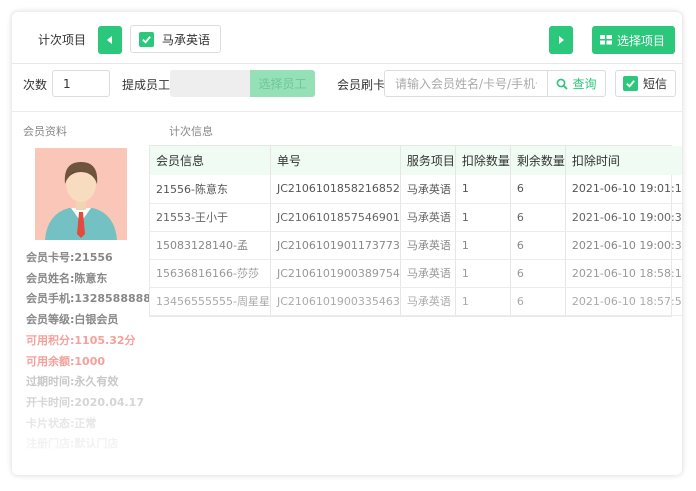 Image resolution: width=696 pixels, height=491 pixels. I want to click on grid-icon, so click(606, 40).